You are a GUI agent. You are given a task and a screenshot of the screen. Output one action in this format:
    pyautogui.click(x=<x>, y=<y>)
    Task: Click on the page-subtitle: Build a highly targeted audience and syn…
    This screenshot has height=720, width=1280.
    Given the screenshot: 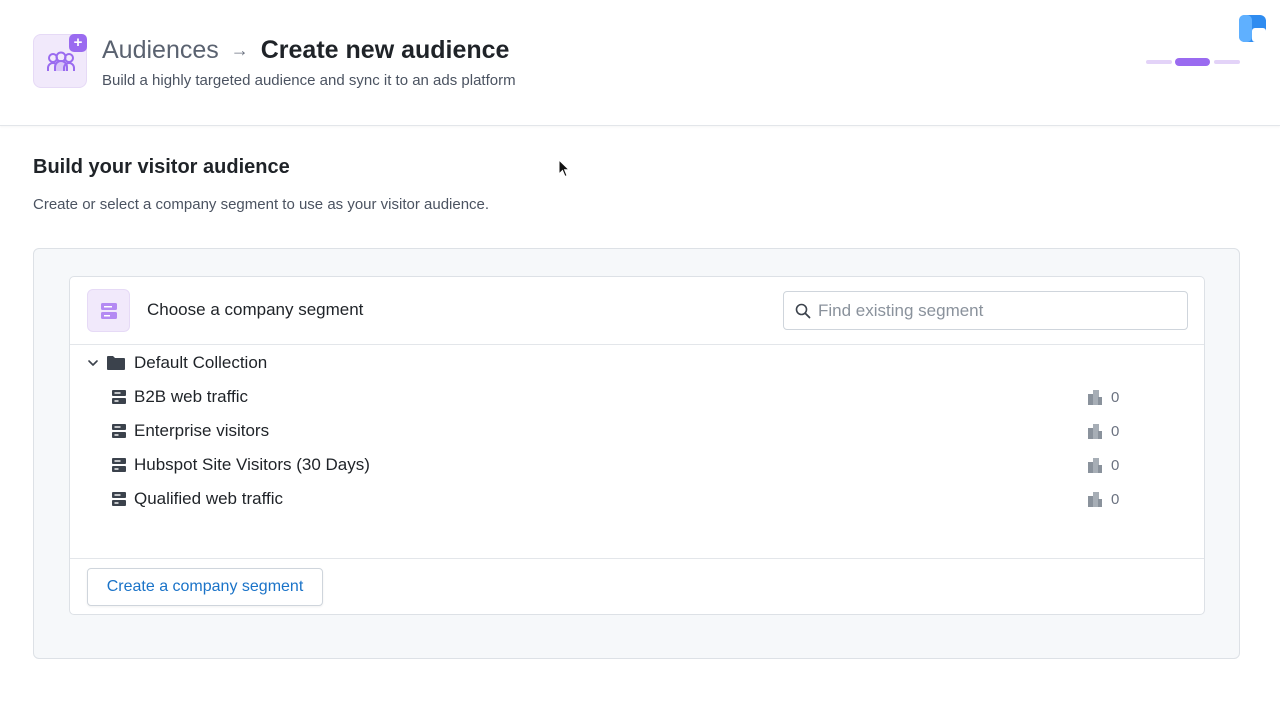 What is the action you would take?
    pyautogui.click(x=309, y=80)
    